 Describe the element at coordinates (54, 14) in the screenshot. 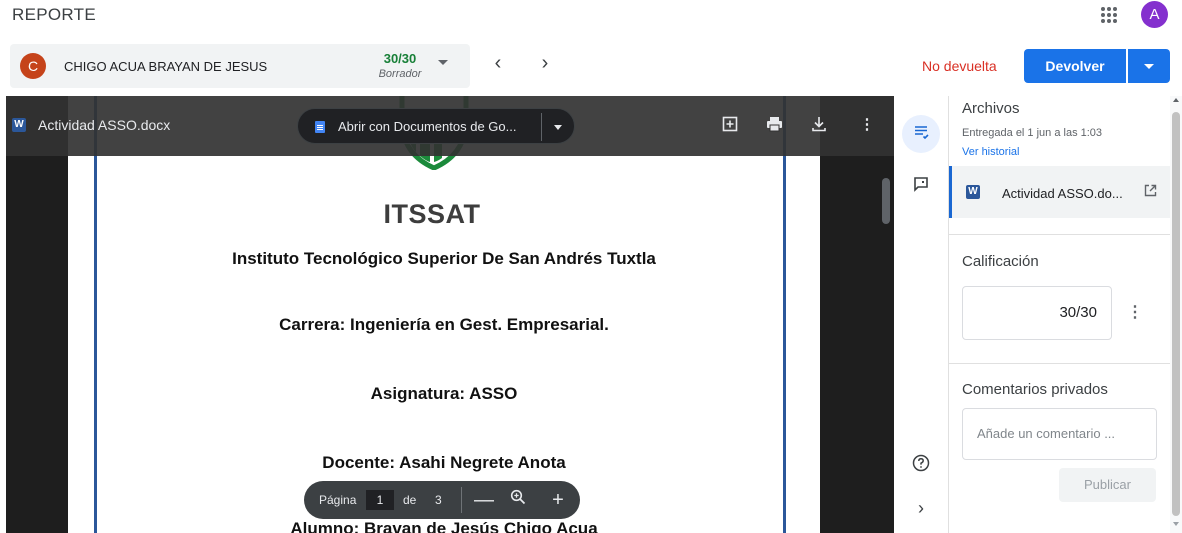

I see `app-title: REPORTE` at that location.